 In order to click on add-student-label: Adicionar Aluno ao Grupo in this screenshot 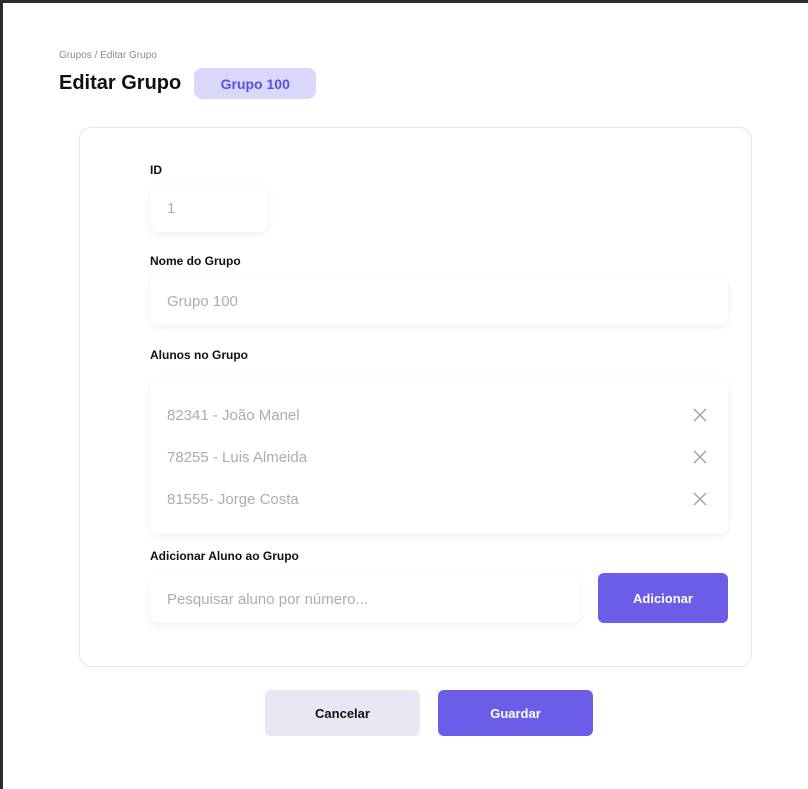, I will do `click(224, 556)`.